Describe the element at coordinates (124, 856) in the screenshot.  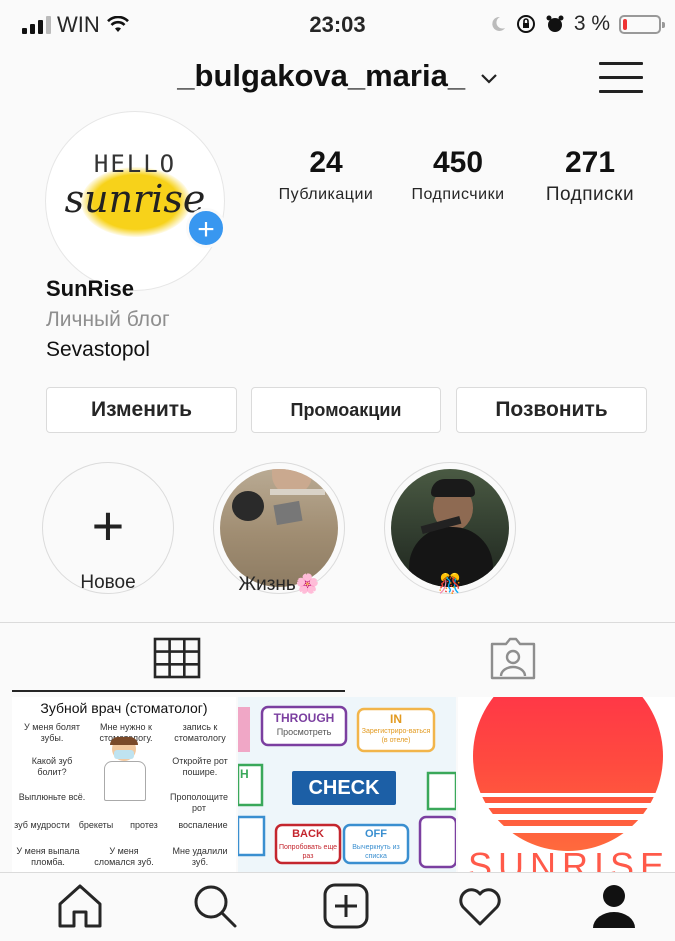
I see `dental-row5-col2: У меня сломался зуб.` at that location.